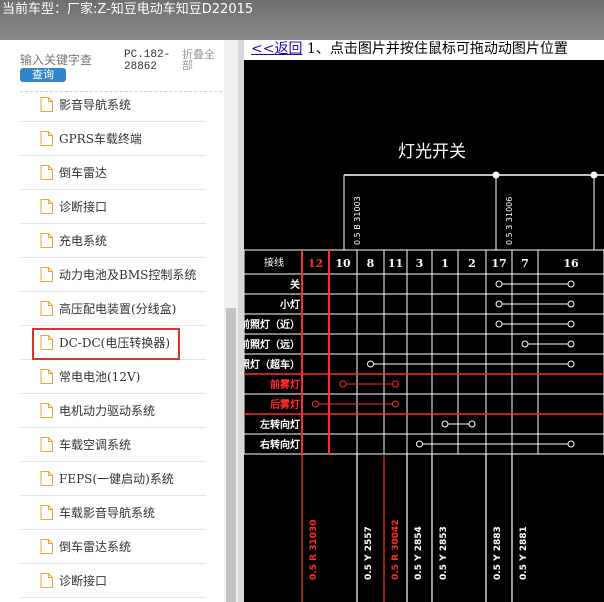  I want to click on row-label: 前照灯（超车）, so click(272, 364).